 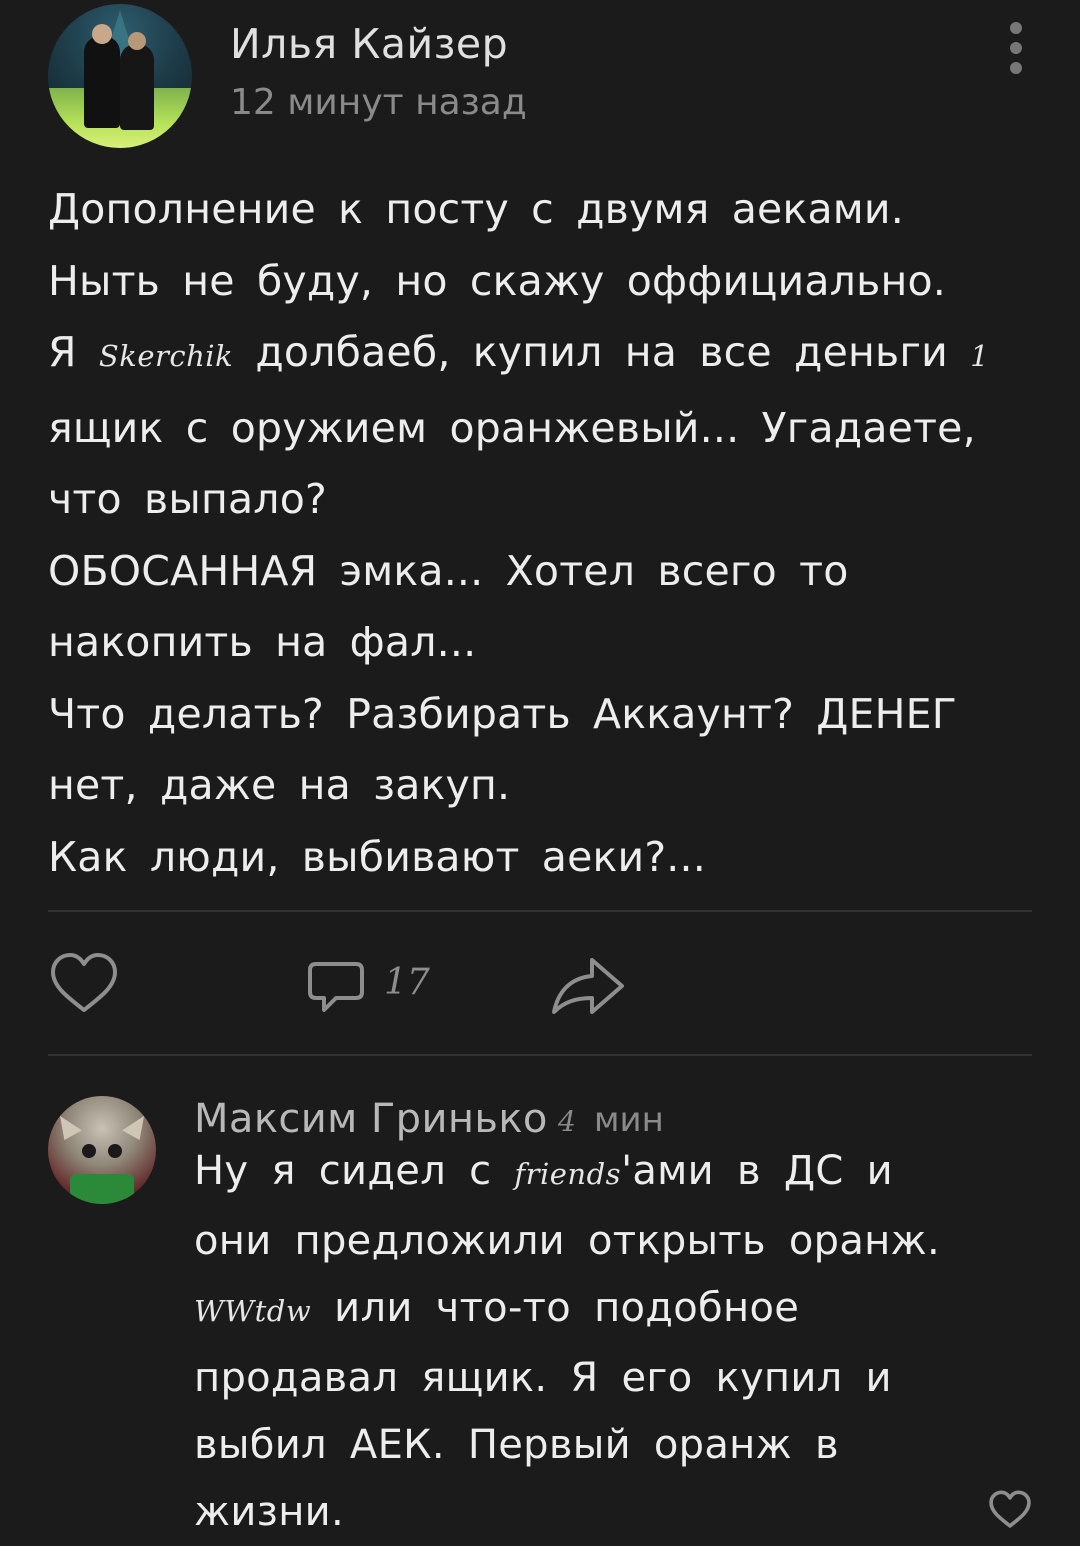 What do you see at coordinates (187, 499) in the screenshot?
I see `post-line: что выпало?` at bounding box center [187, 499].